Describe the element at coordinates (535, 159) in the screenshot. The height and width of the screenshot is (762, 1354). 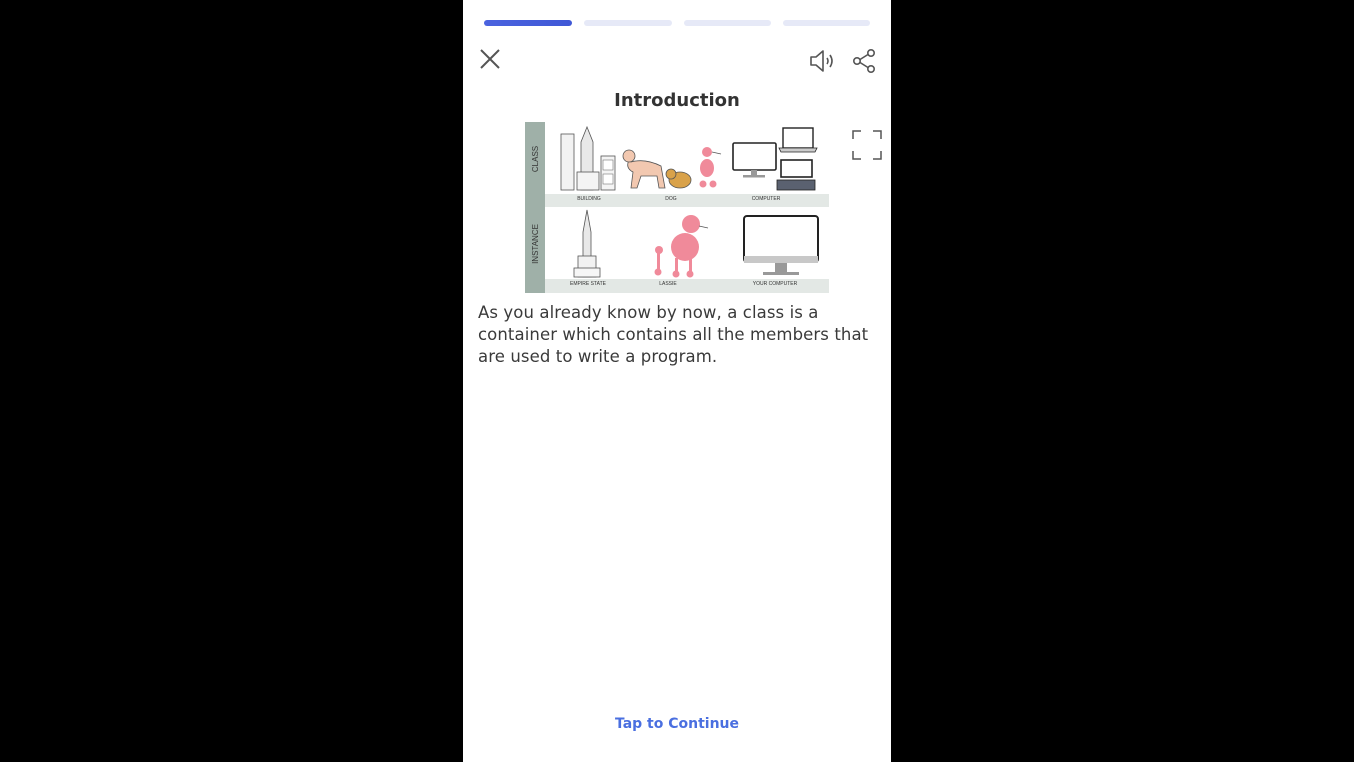
I see `row-label-class: CLASS` at that location.